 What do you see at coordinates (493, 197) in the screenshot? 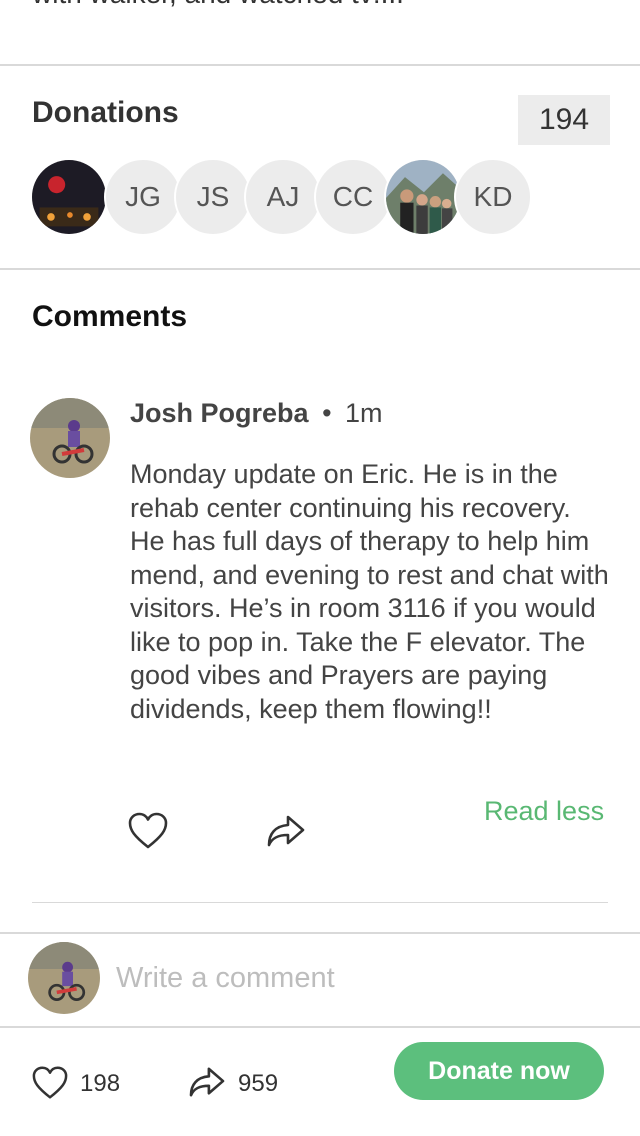
I see `donor-avatar-initials: KD` at bounding box center [493, 197].